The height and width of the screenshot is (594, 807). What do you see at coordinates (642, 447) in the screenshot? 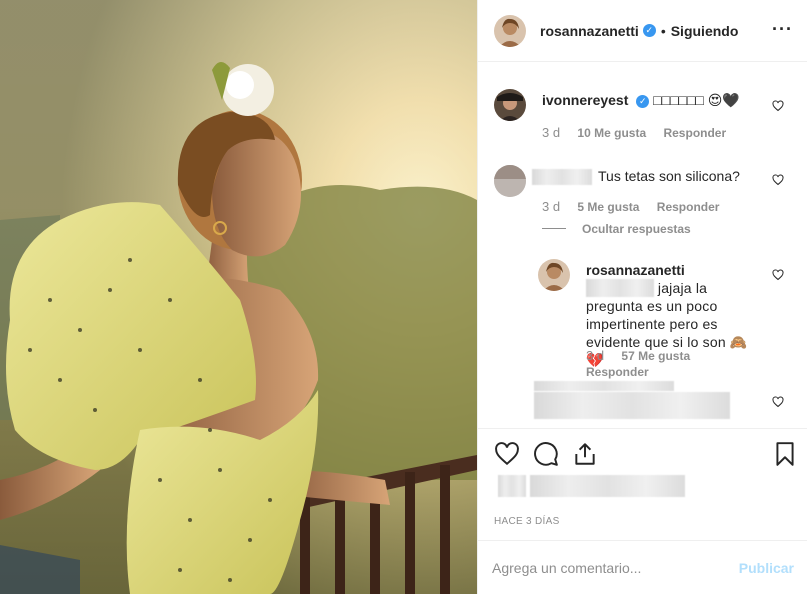
I see `post-actions` at bounding box center [642, 447].